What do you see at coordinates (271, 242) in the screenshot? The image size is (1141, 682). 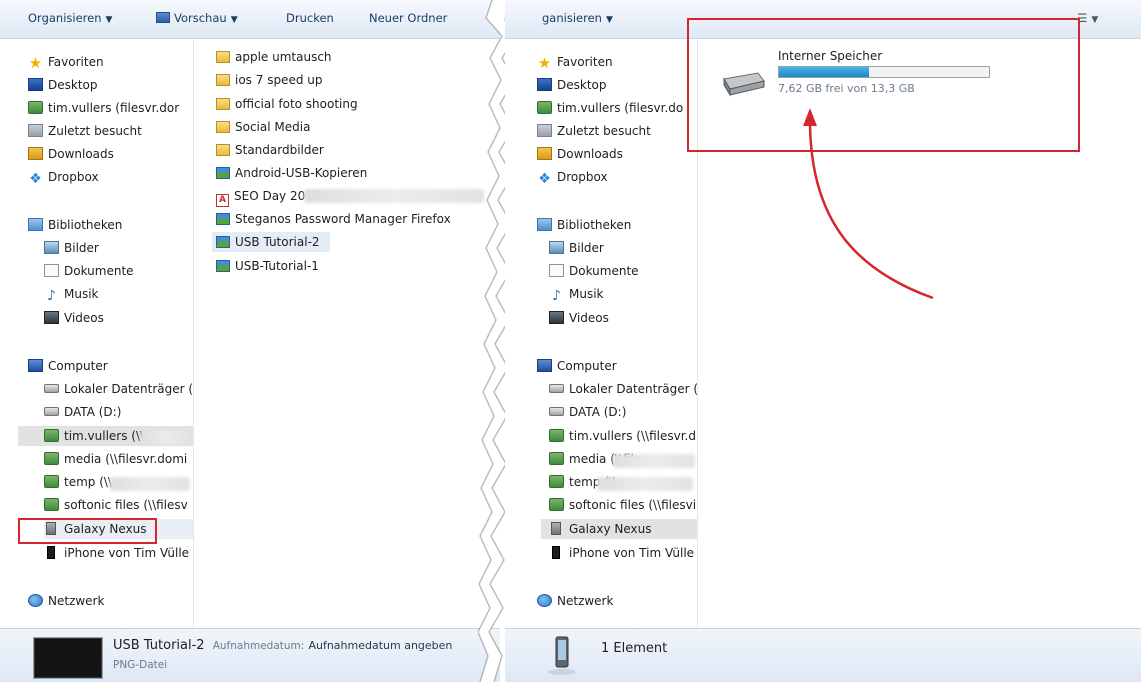 I see `list-item-selected: USB Tutorial-2` at bounding box center [271, 242].